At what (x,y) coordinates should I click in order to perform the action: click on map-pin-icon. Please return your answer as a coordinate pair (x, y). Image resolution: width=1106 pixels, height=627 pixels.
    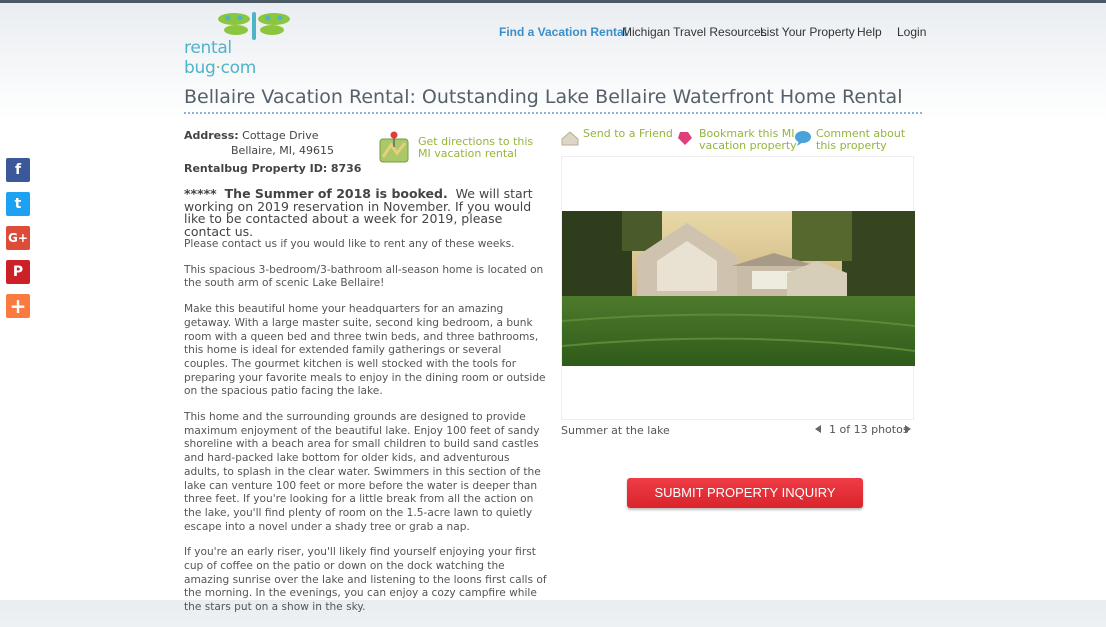
    Looking at the image, I should click on (394, 147).